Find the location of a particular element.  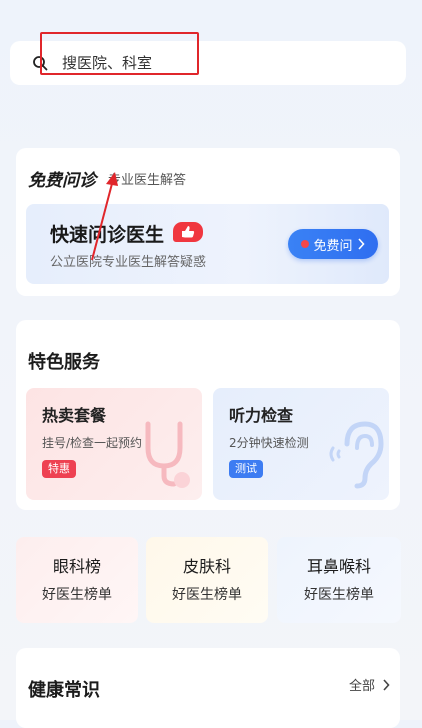

highlight-box is located at coordinates (119, 53).